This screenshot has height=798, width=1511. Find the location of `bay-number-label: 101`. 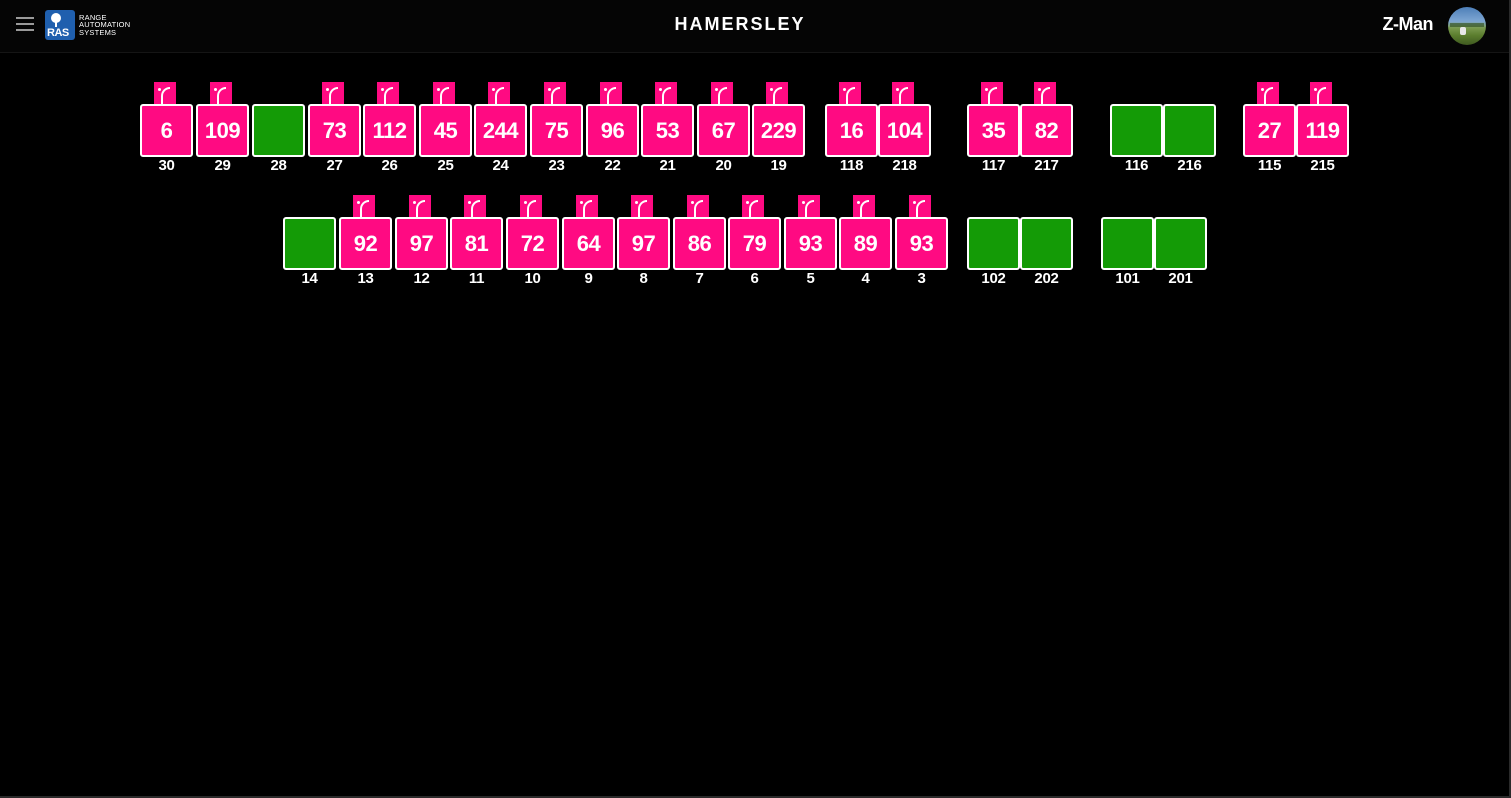

bay-number-label: 101 is located at coordinates (1127, 278).